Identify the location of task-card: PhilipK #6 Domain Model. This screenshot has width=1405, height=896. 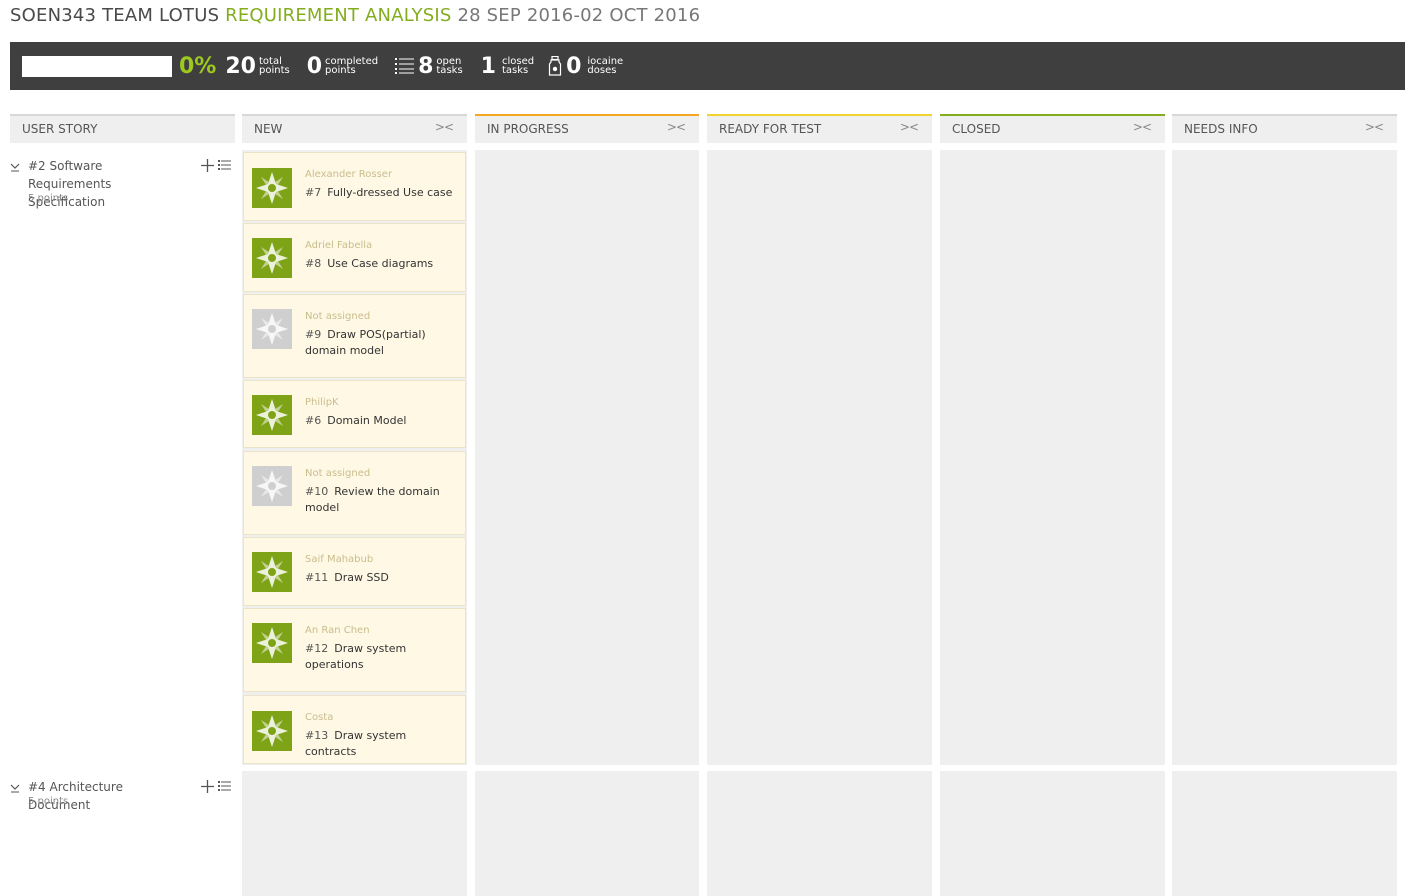
(354, 414).